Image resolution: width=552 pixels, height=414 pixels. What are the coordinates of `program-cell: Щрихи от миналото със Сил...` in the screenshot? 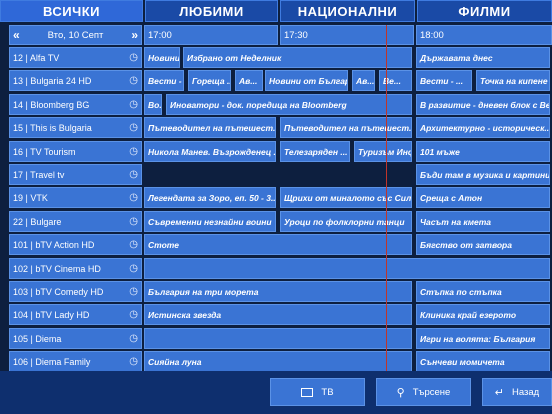 It's located at (346, 197).